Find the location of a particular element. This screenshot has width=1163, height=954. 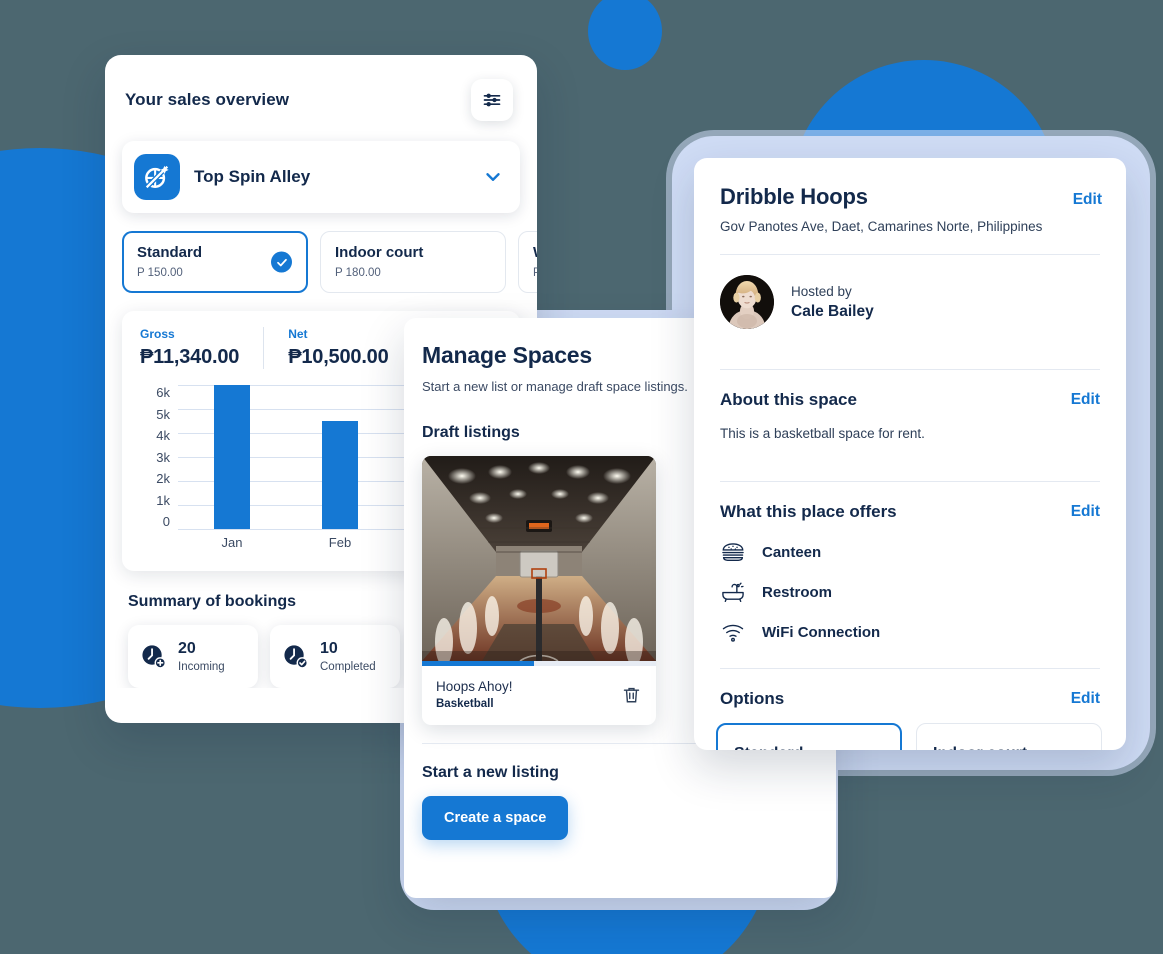

pricing-option-standard: Standard P 150.00 is located at coordinates (215, 262).